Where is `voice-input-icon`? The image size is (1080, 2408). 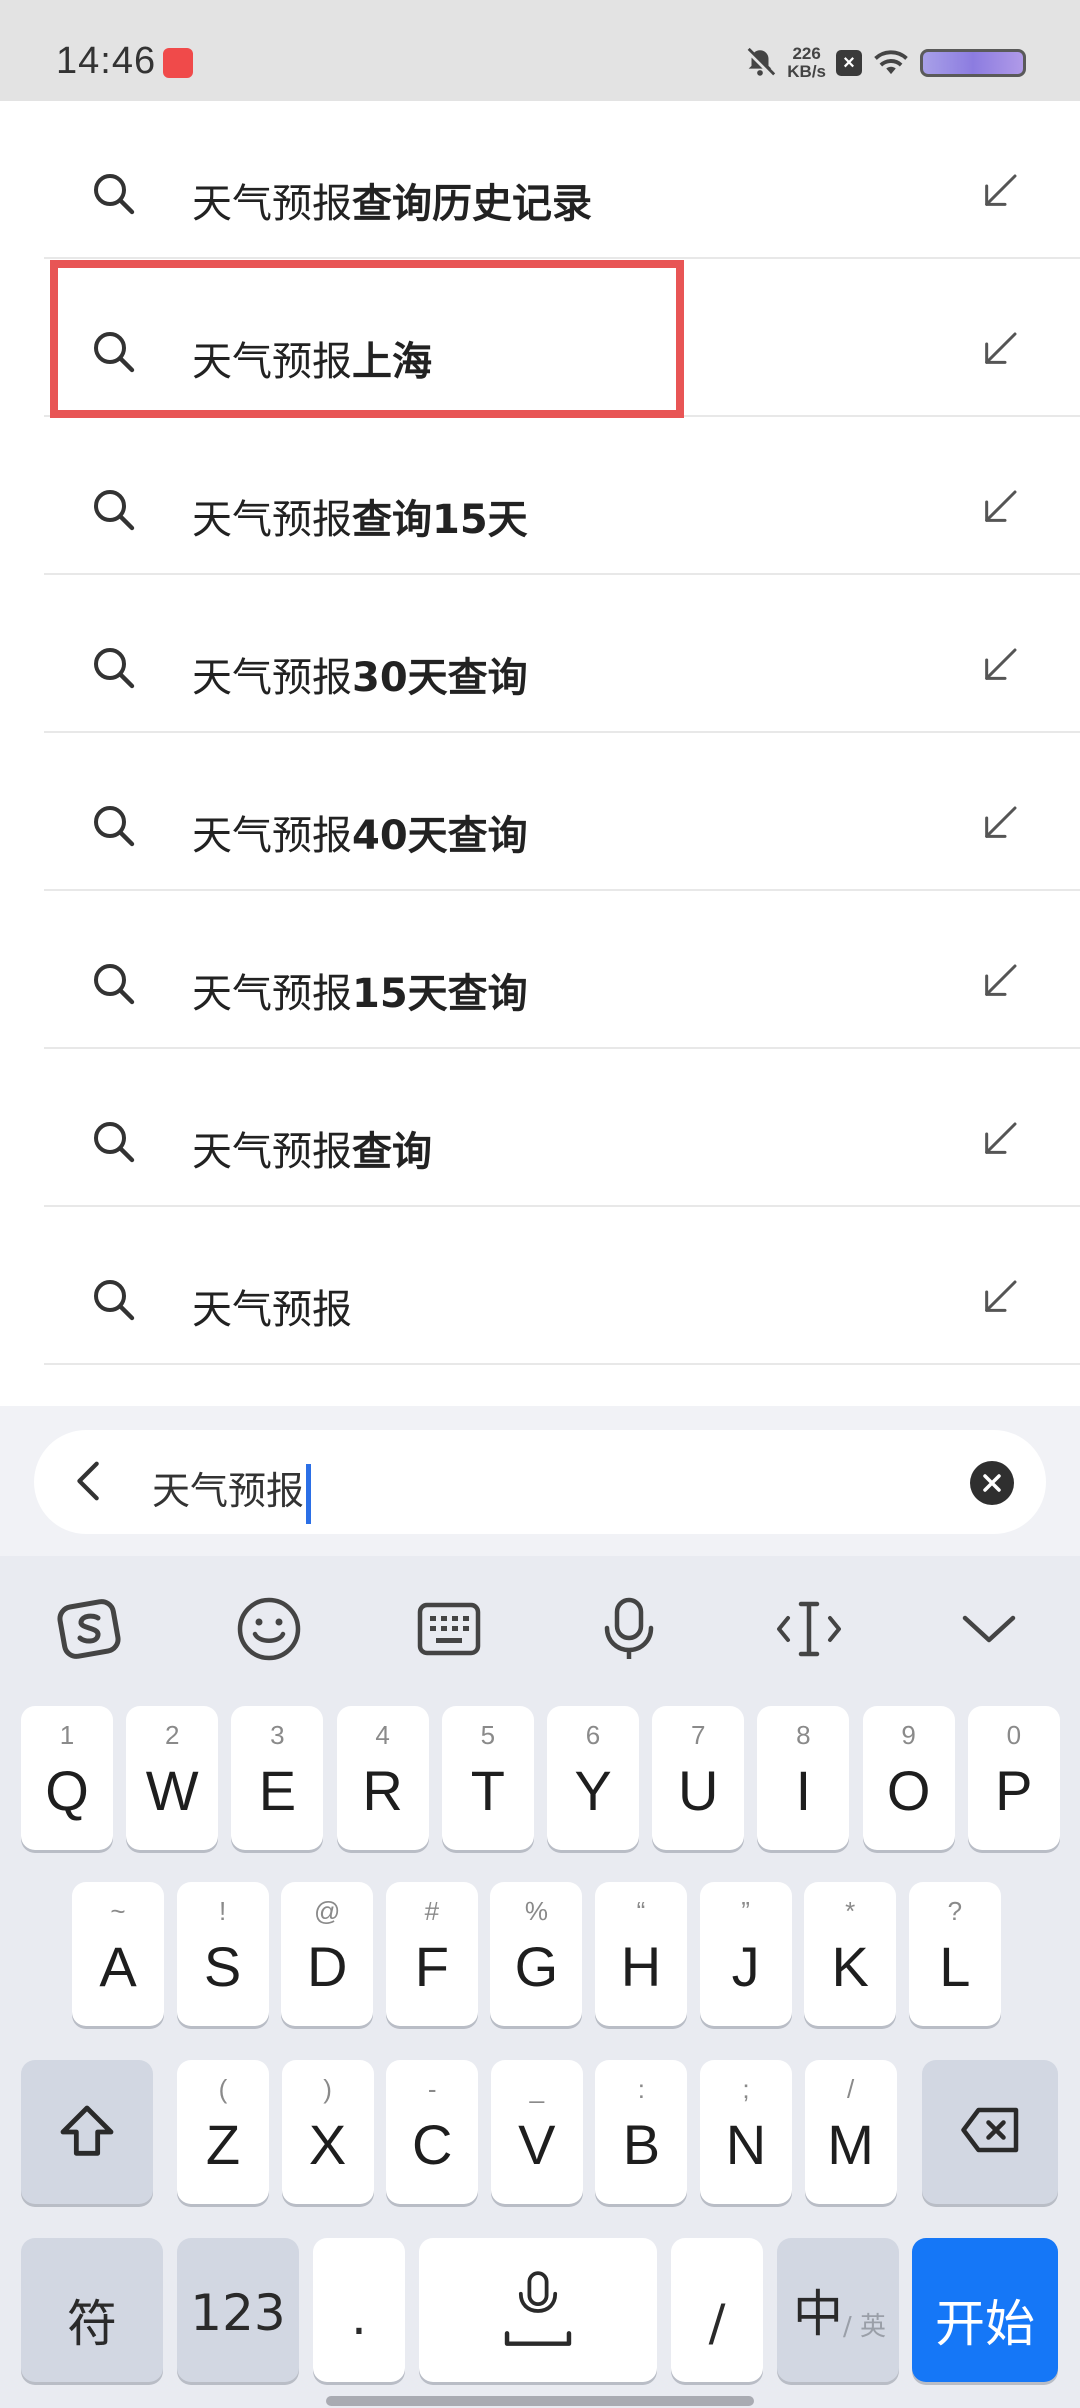 voice-input-icon is located at coordinates (629, 1629).